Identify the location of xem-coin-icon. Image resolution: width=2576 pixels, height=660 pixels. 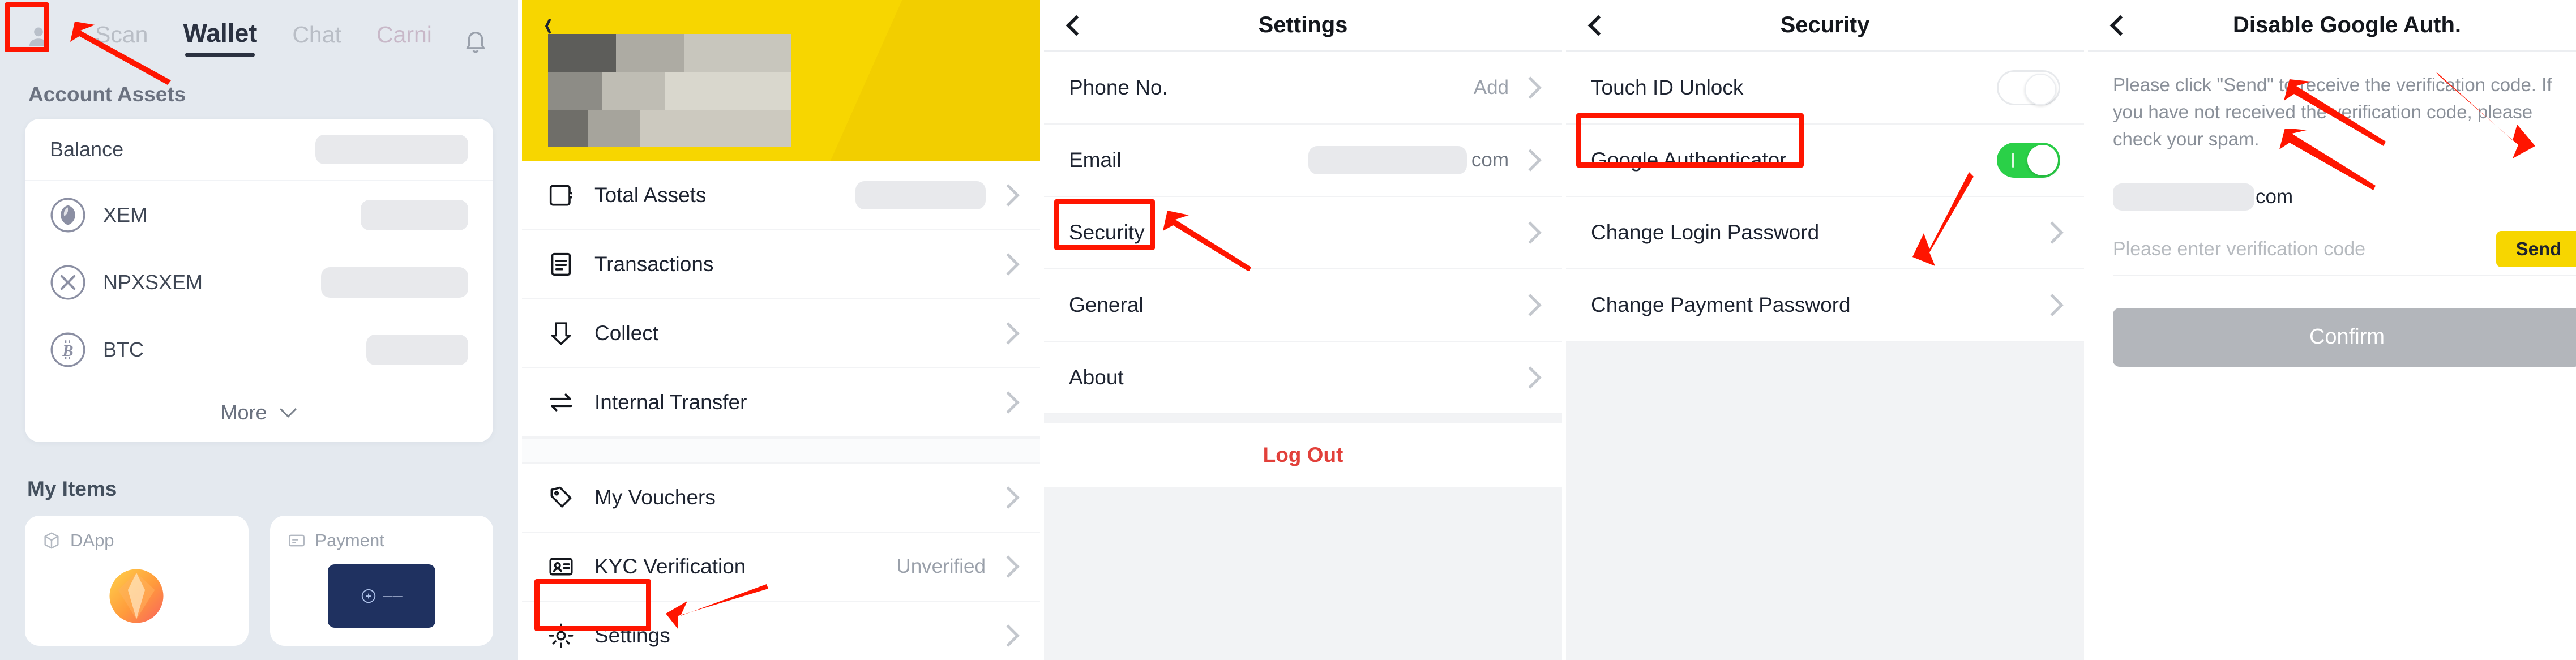
(67, 215).